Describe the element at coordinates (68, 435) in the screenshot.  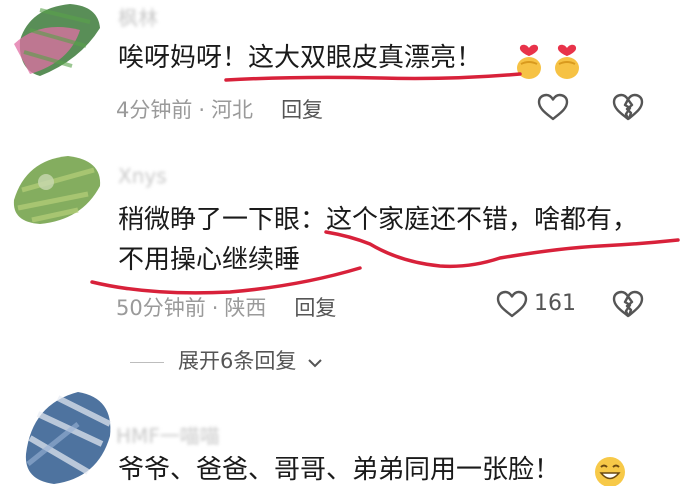
I see `avatar` at that location.